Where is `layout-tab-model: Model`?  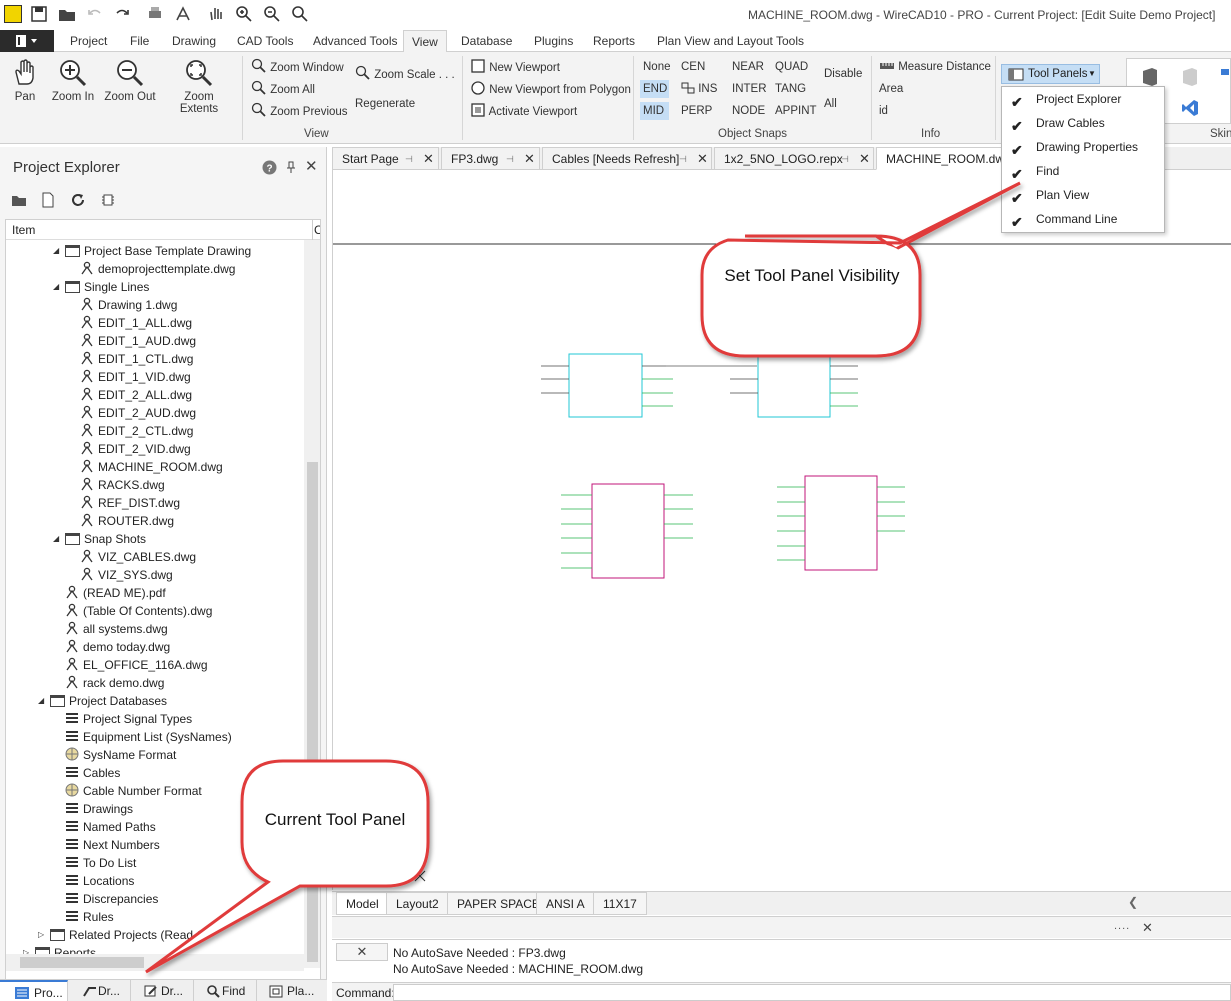 layout-tab-model: Model is located at coordinates (362, 903).